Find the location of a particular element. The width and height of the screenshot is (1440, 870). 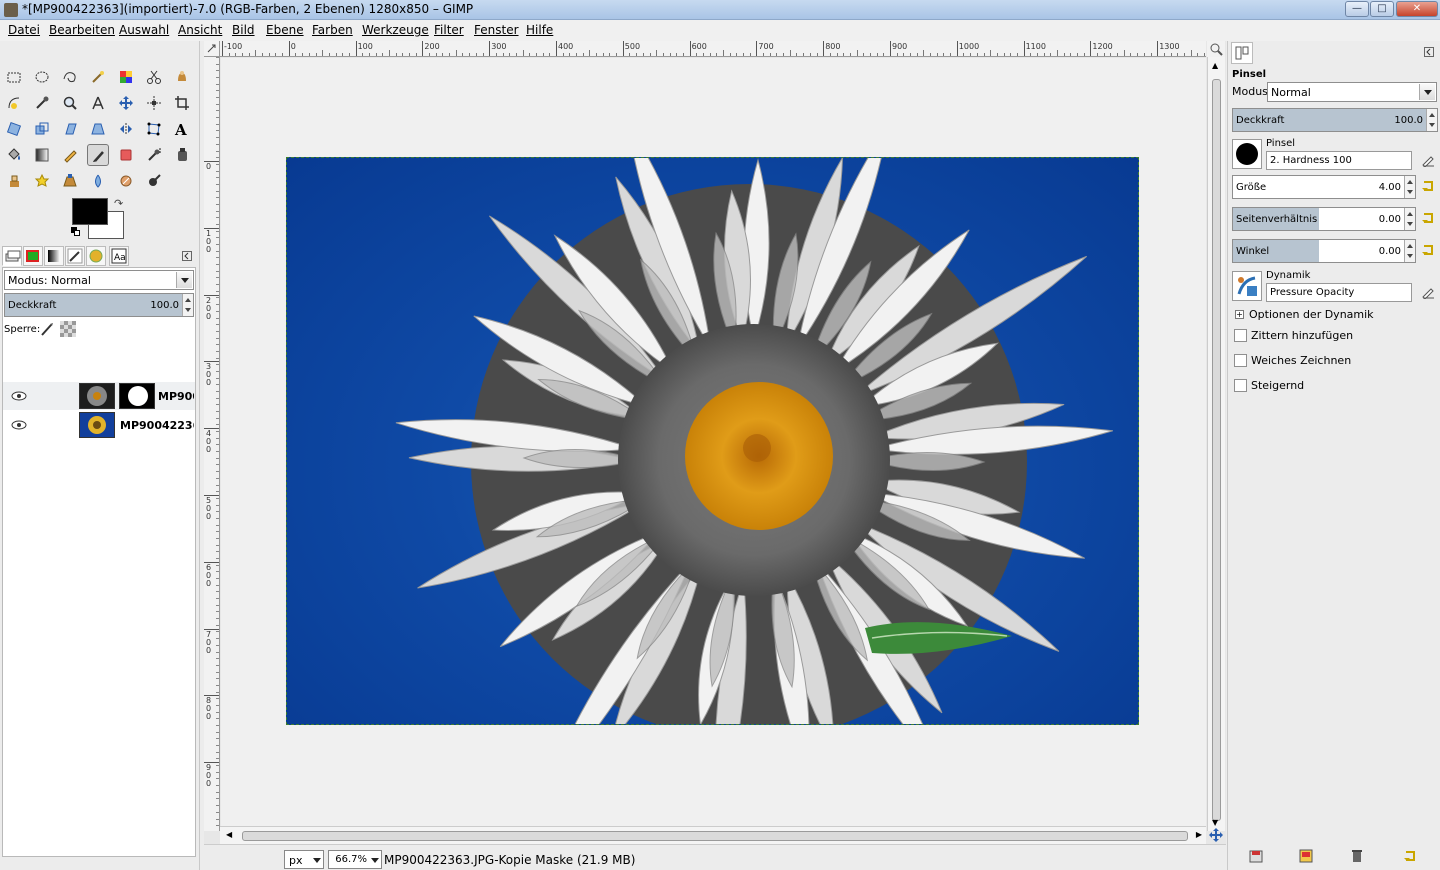

vertical-scroll-thumb is located at coordinates (1216, 450).